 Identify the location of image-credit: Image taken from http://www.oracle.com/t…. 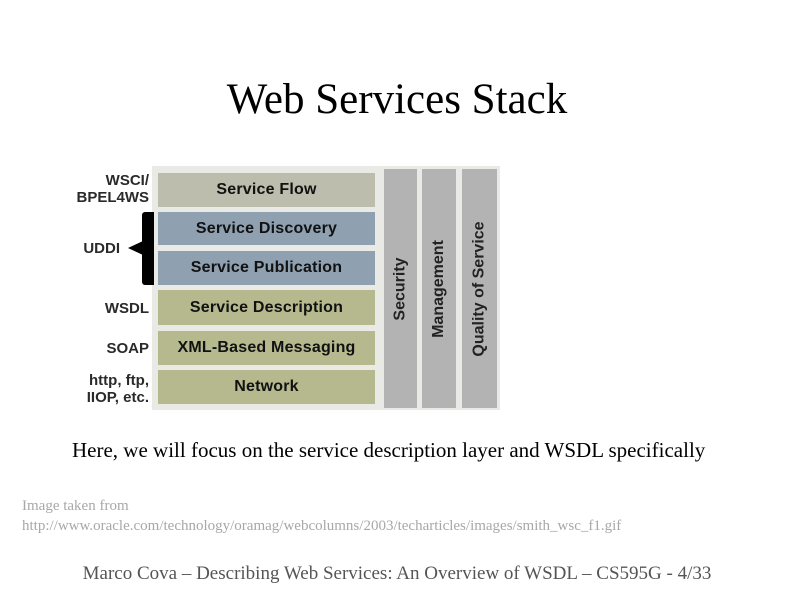
(321, 516).